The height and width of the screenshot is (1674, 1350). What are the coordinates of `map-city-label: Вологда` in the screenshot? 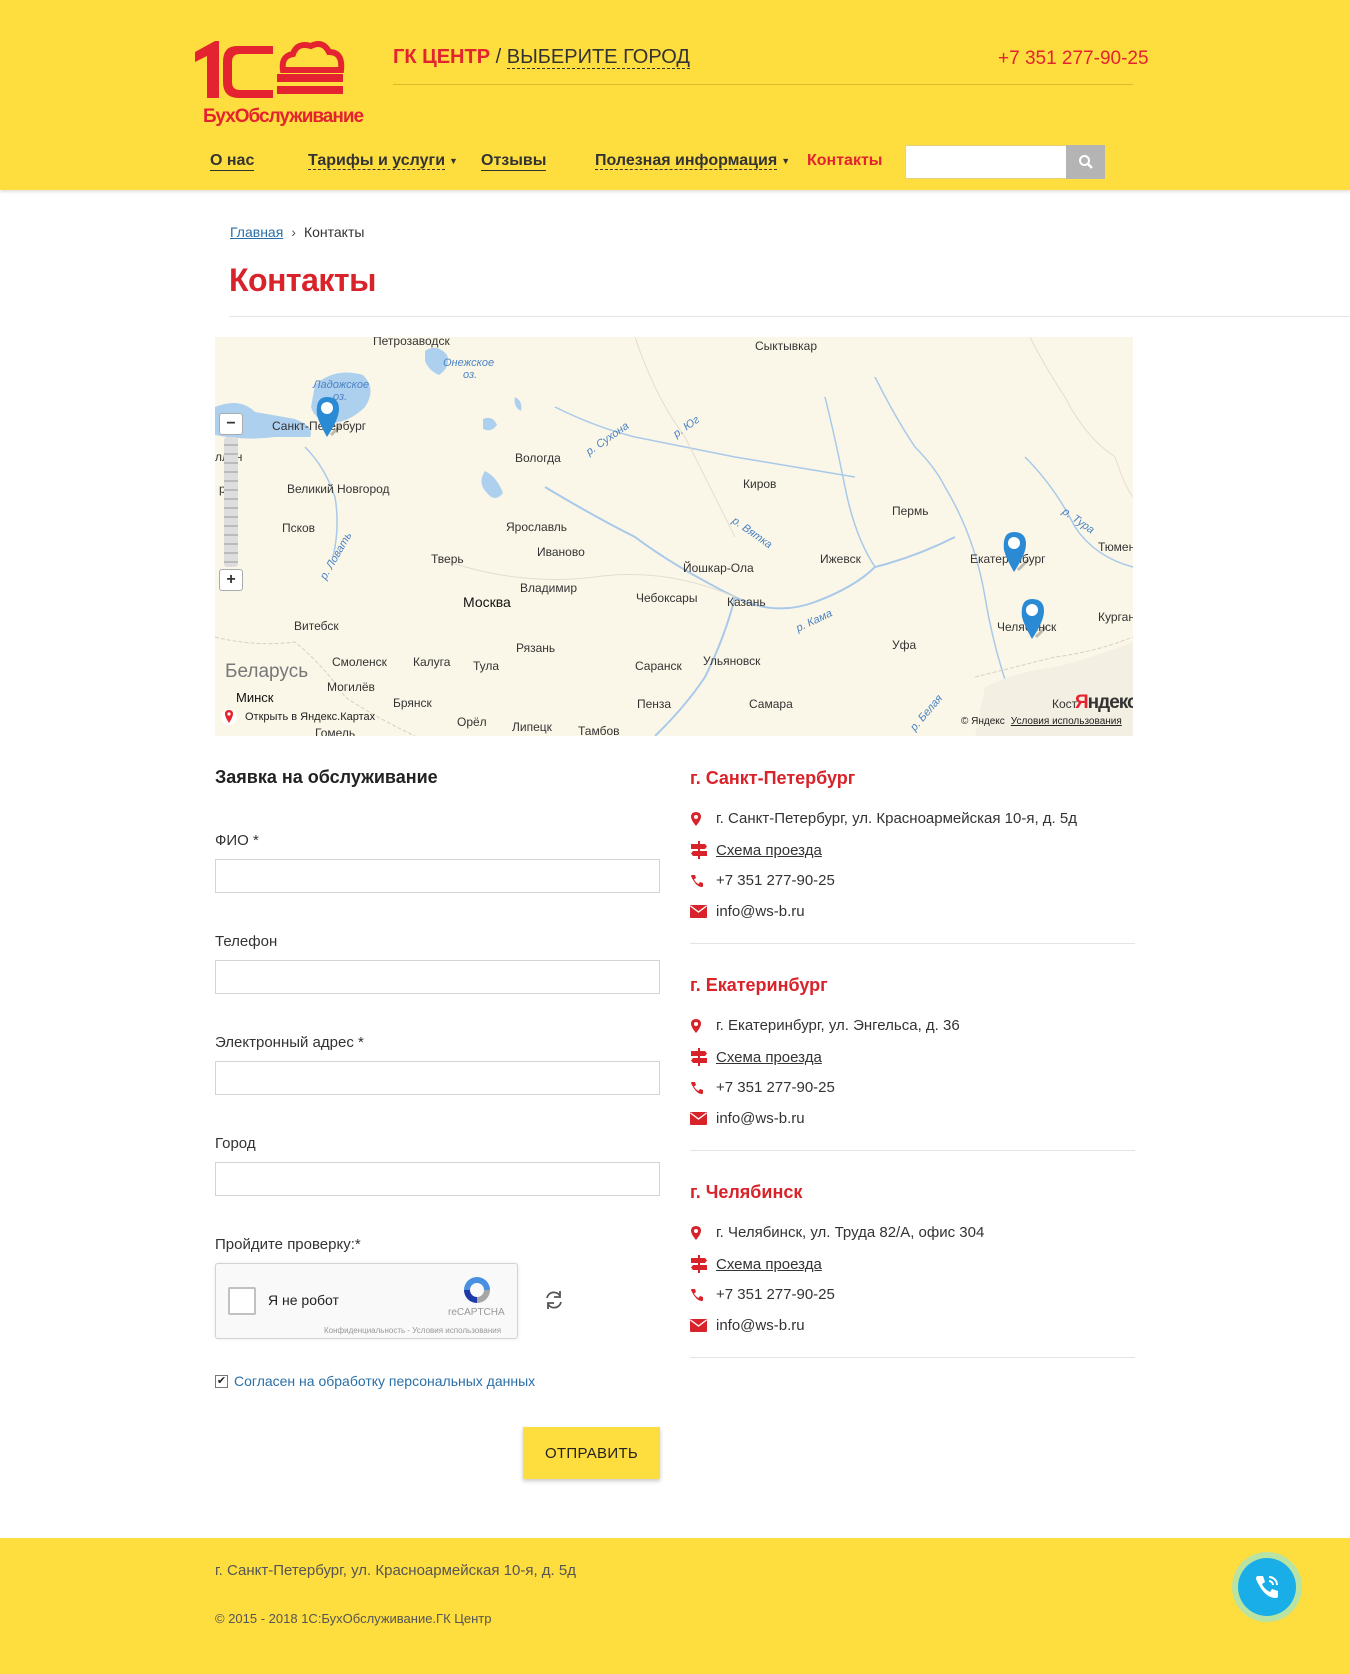 It's located at (538, 458).